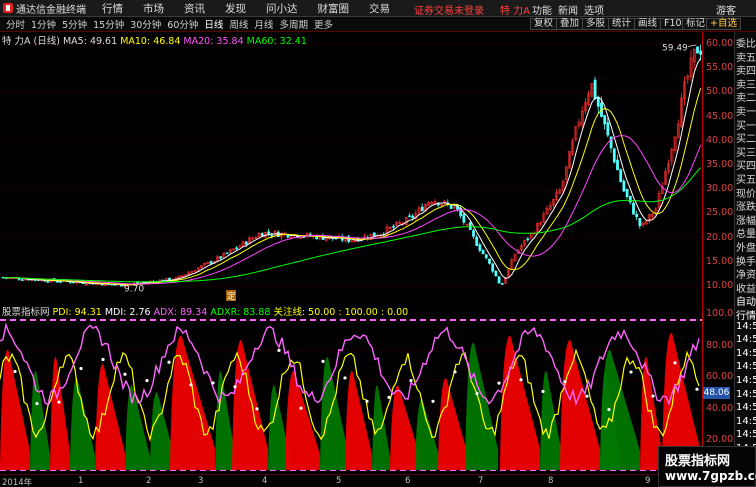 This screenshot has height=487, width=756. I want to click on time-axis: 2014年12345678910, so click(351, 480).